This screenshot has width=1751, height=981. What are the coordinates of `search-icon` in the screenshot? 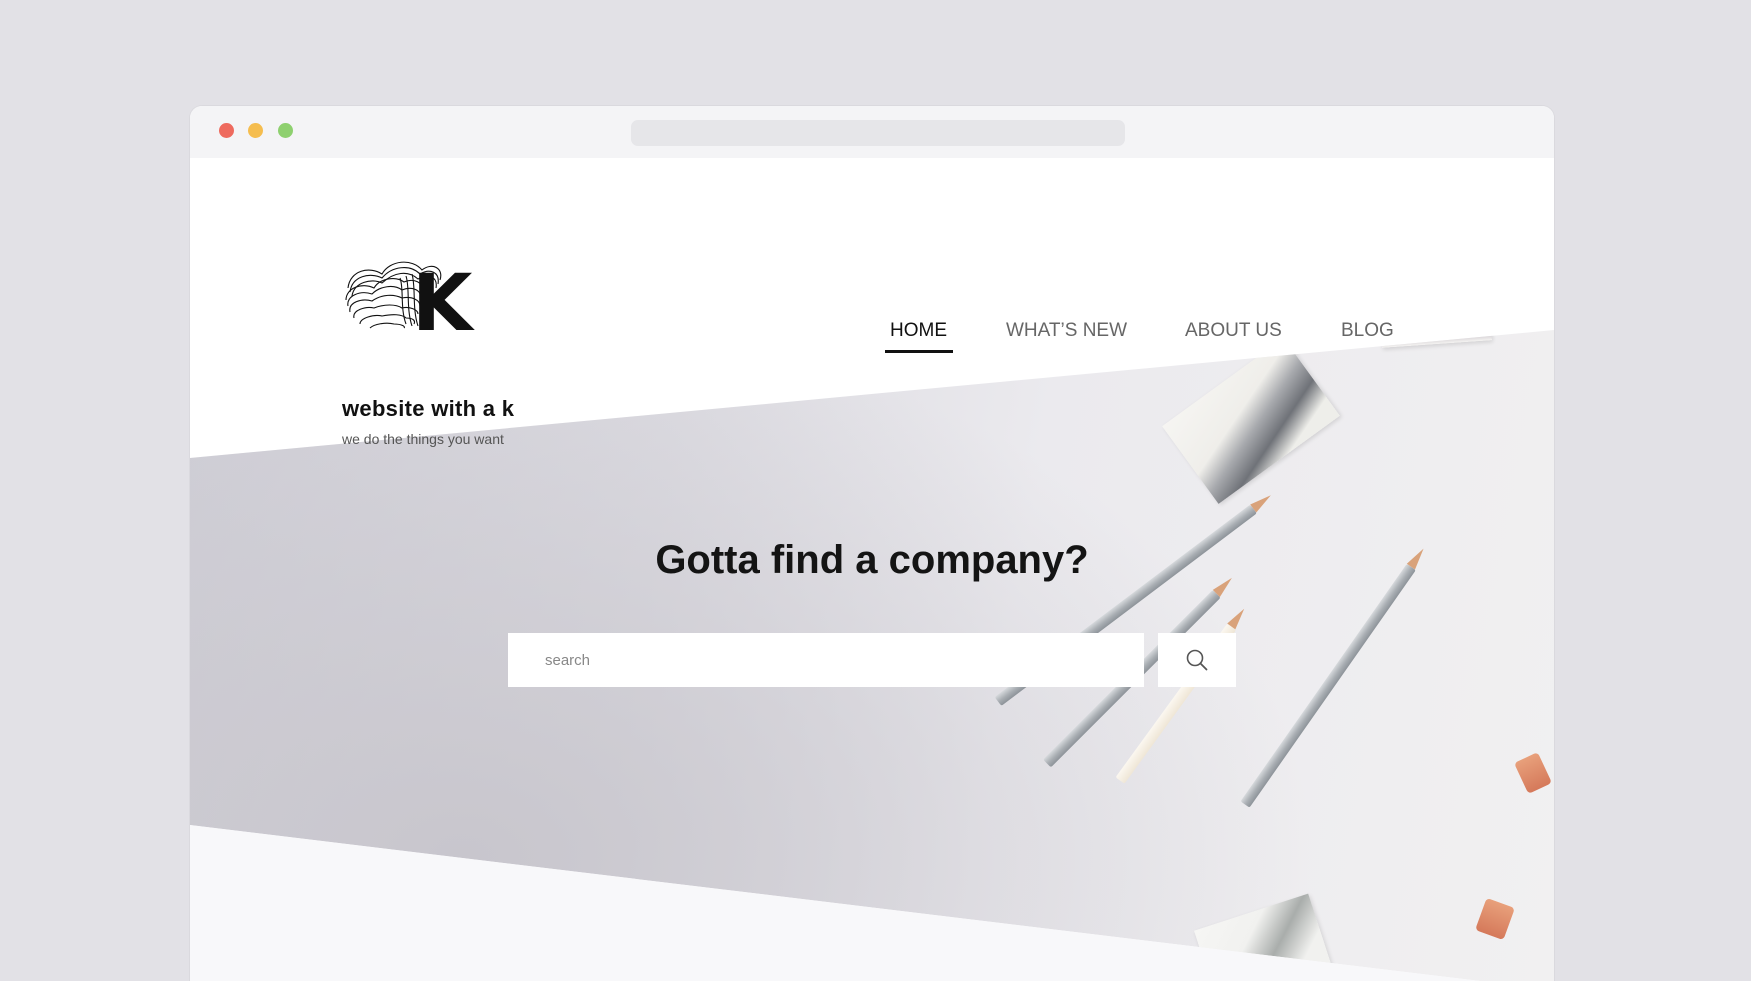 It's located at (1197, 660).